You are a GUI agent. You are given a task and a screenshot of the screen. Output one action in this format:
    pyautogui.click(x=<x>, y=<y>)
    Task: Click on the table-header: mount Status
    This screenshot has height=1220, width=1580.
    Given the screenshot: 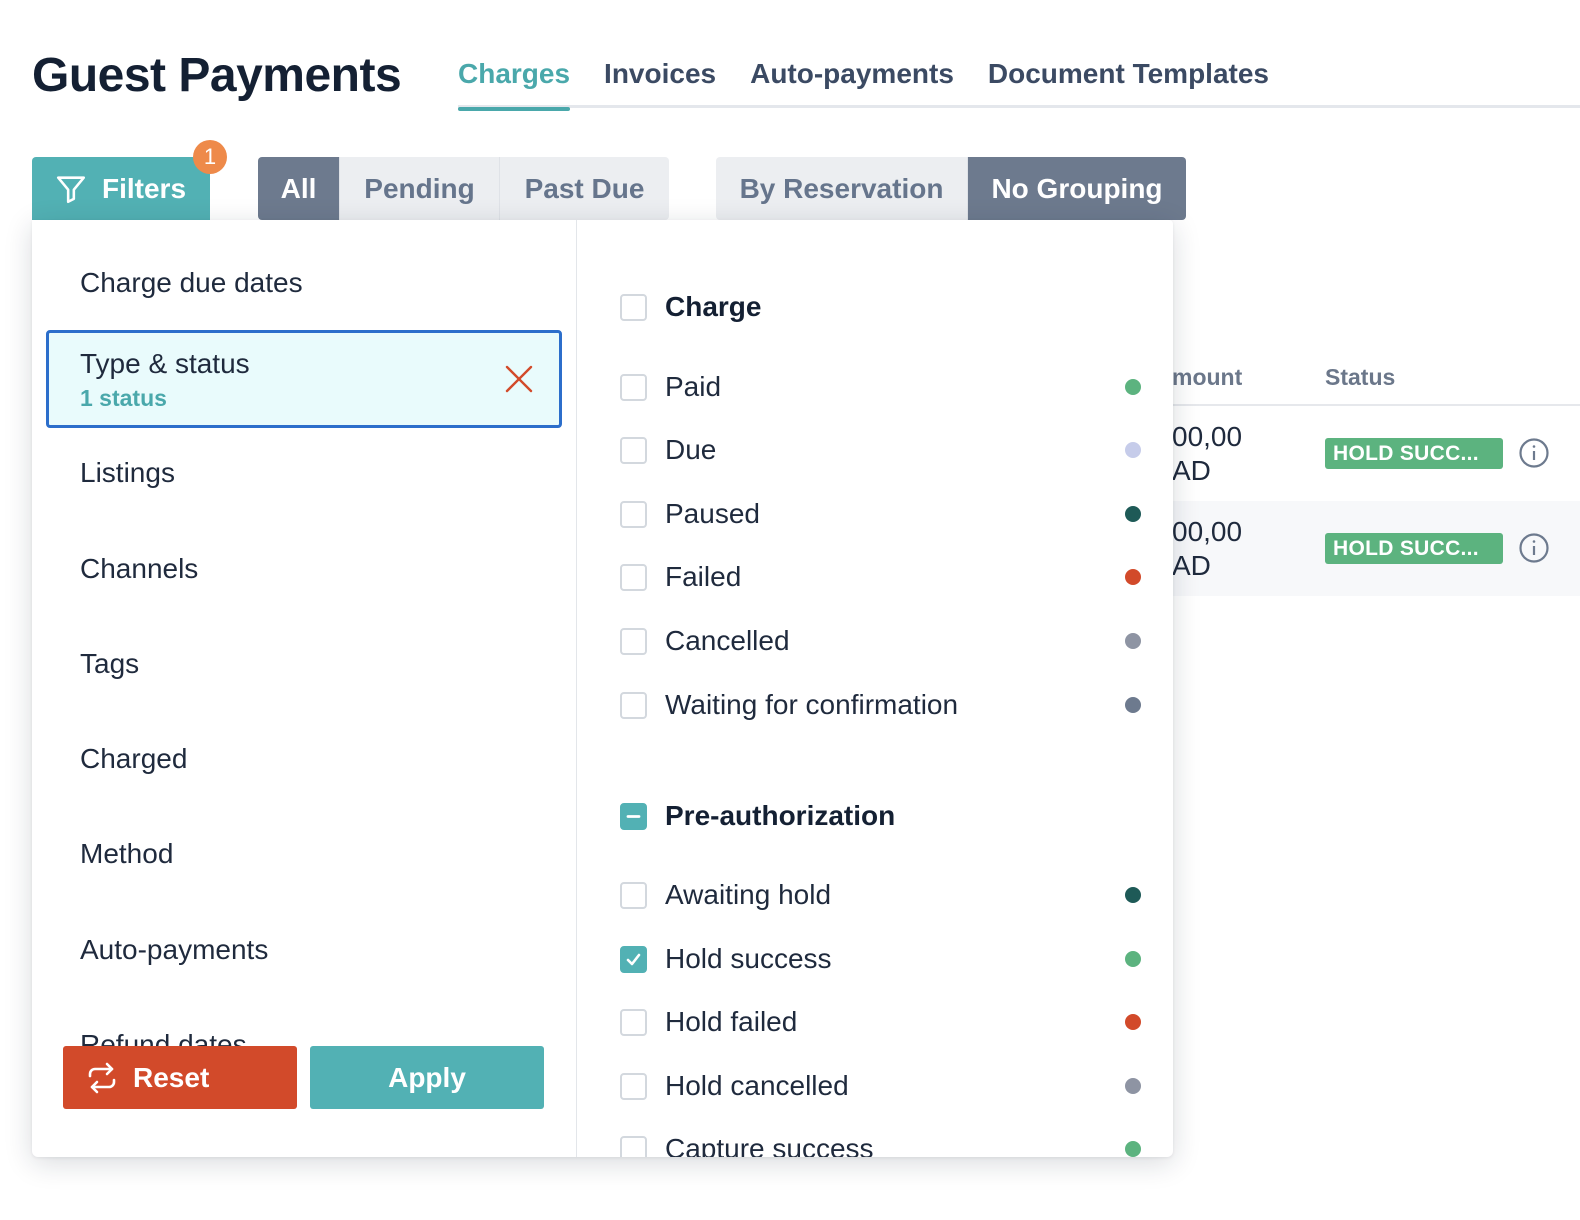 What is the action you would take?
    pyautogui.click(x=1375, y=378)
    